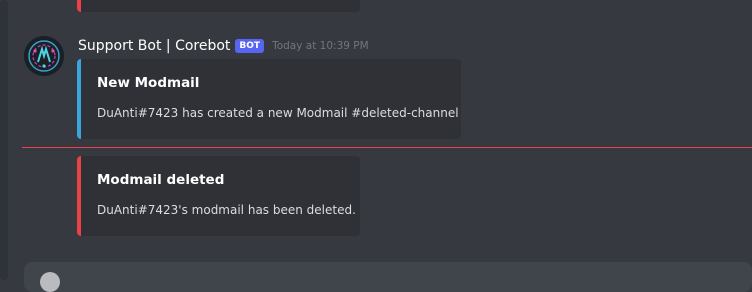 The width and height of the screenshot is (752, 292). Describe the element at coordinates (320, 46) in the screenshot. I see `timestamp: Today at 10:39 PM` at that location.